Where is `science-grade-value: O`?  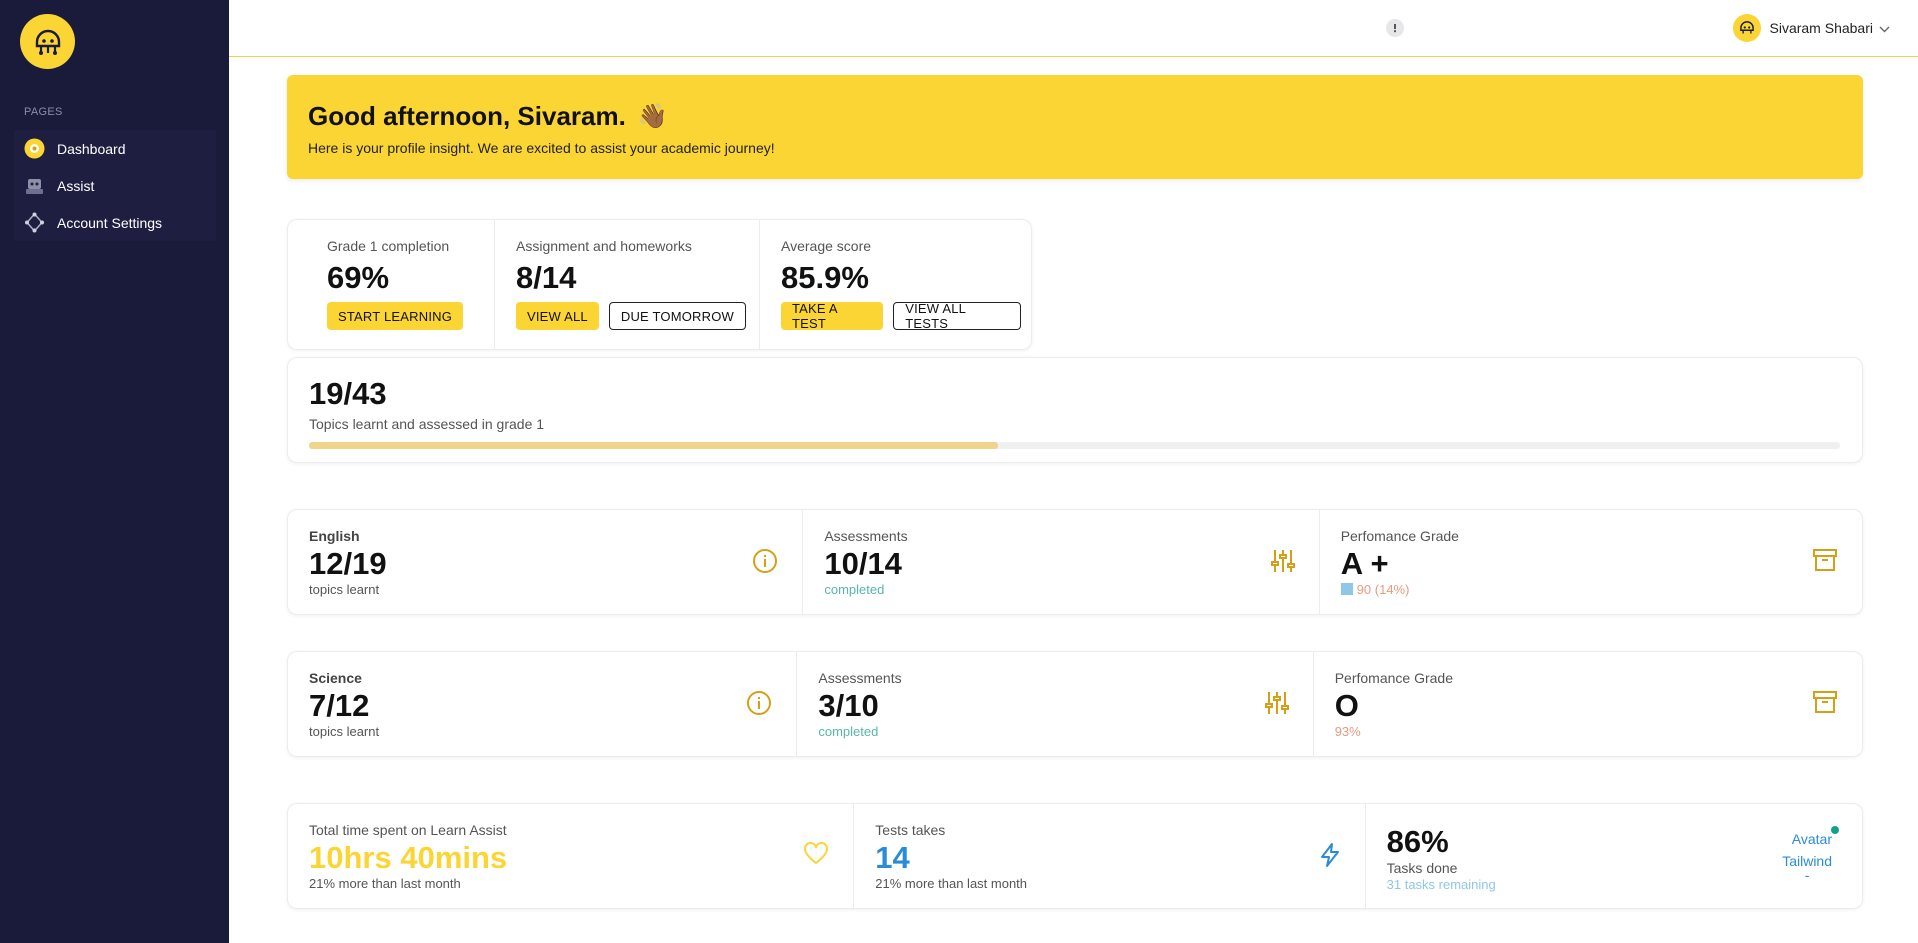 science-grade-value: O is located at coordinates (1346, 705).